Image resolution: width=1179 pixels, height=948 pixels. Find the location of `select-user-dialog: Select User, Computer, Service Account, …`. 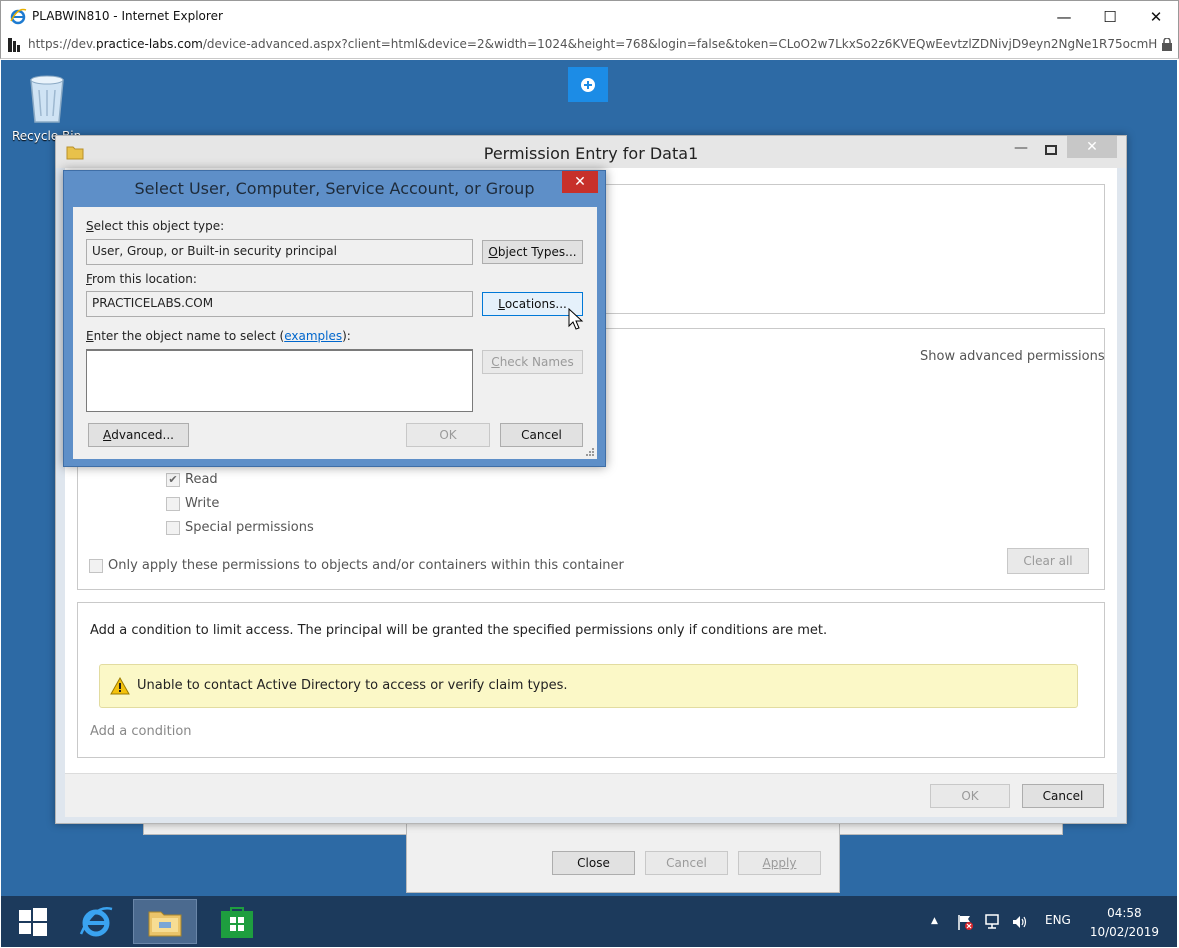

select-user-dialog: Select User, Computer, Service Account, … is located at coordinates (334, 318).